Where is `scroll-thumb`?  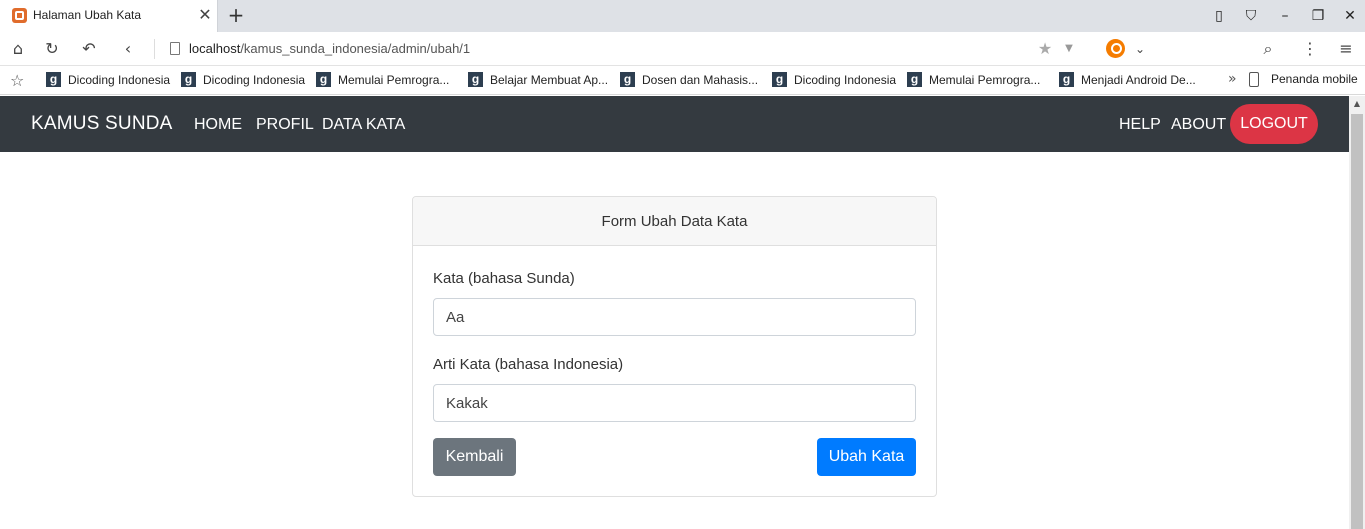 scroll-thumb is located at coordinates (1357, 321).